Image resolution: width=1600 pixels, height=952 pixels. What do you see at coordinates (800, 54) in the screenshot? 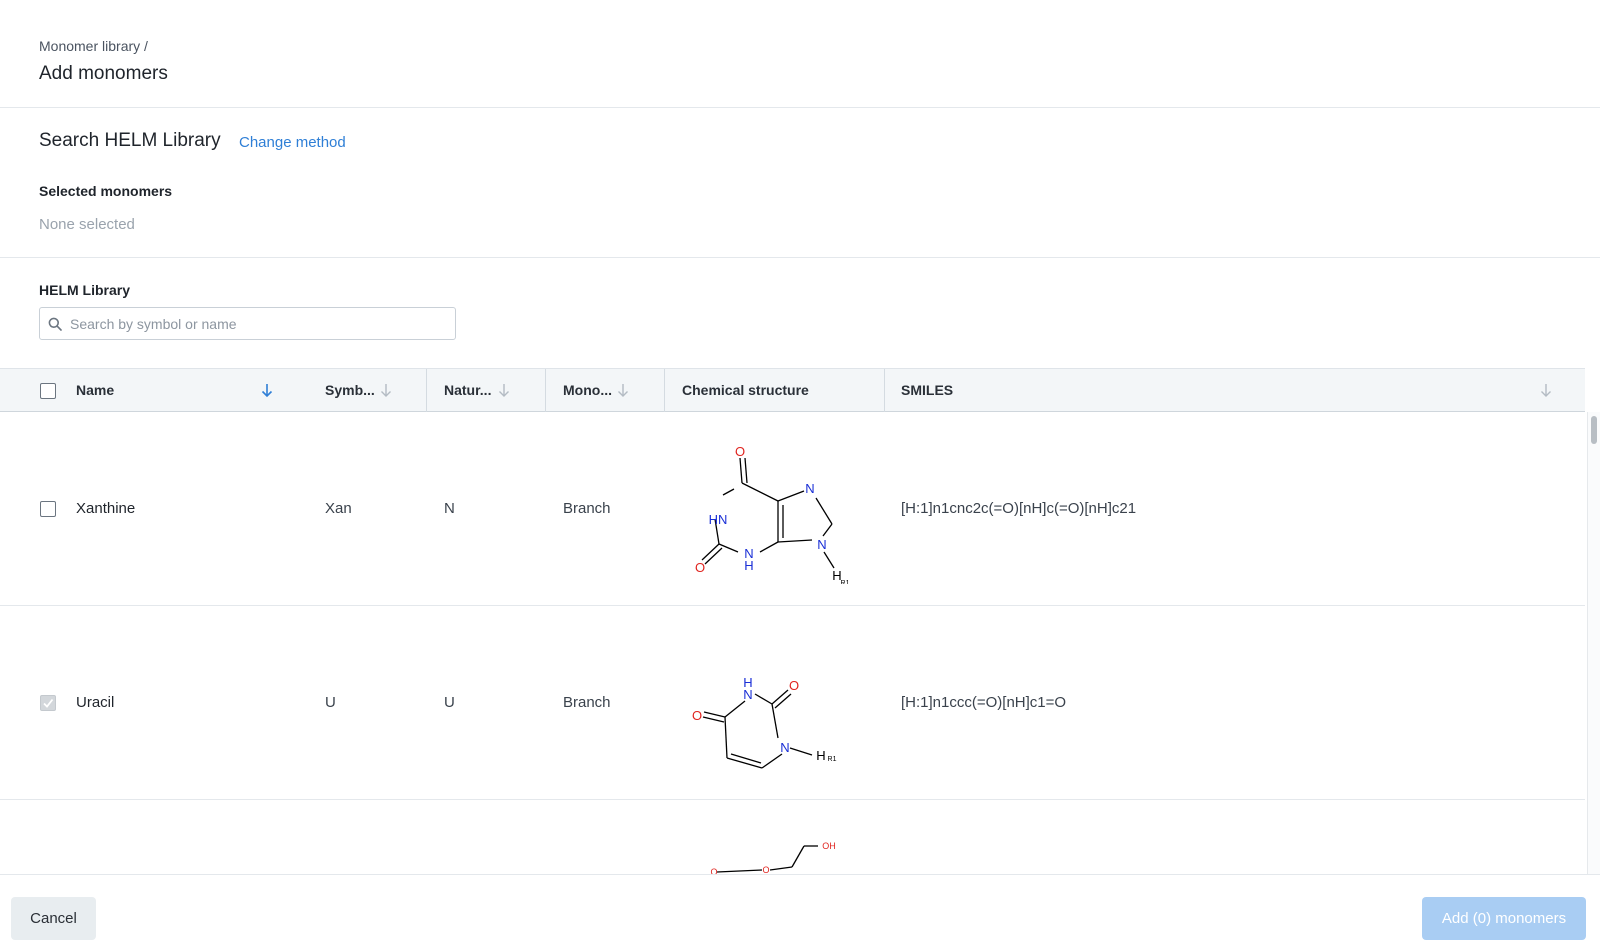
I see `page-header: Monomer library / Add monomers` at bounding box center [800, 54].